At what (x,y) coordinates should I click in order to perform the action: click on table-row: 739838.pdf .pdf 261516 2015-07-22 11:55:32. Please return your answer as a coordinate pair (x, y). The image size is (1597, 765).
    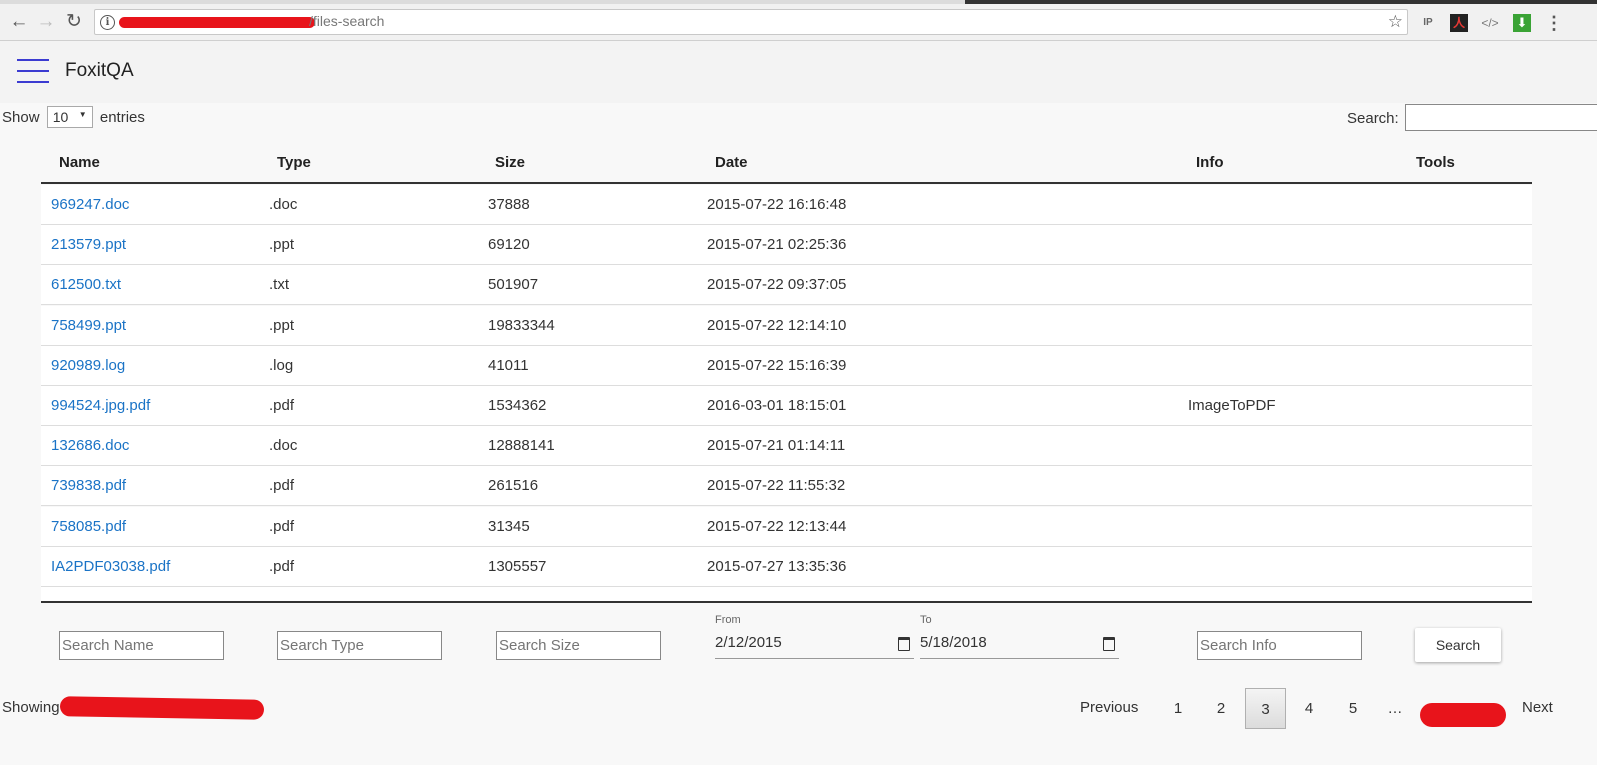
    Looking at the image, I should click on (786, 486).